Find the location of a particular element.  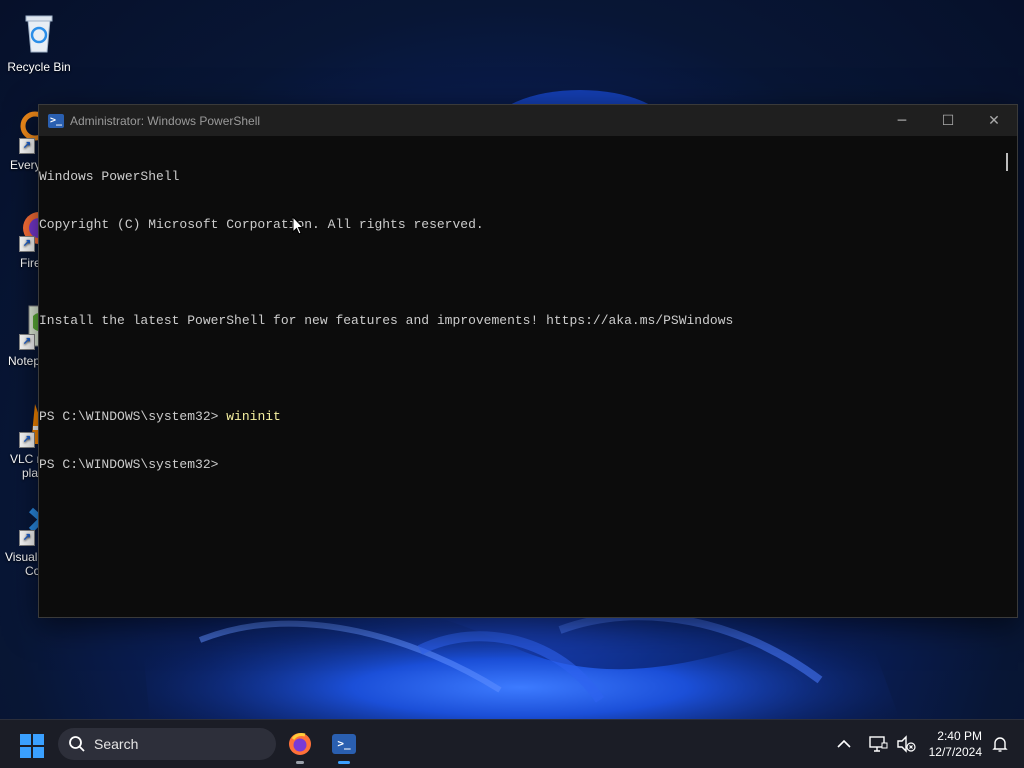

vertical-scrollbar is located at coordinates (1008, 377).